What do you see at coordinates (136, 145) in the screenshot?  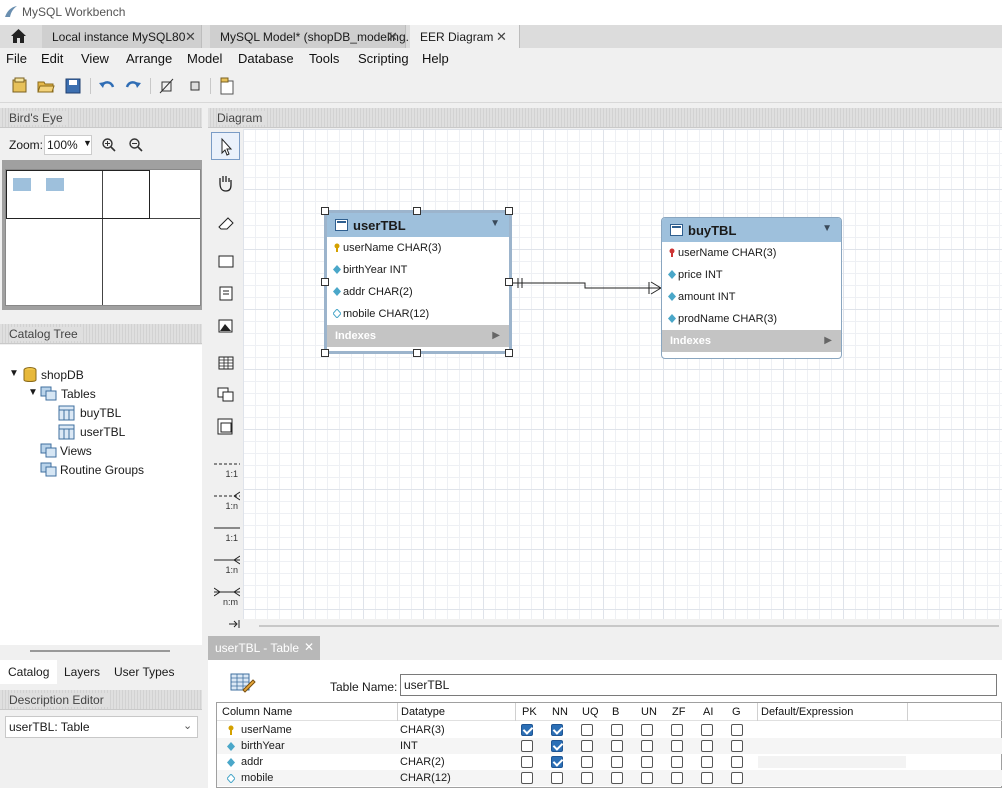 I see `zoom-out-icon` at bounding box center [136, 145].